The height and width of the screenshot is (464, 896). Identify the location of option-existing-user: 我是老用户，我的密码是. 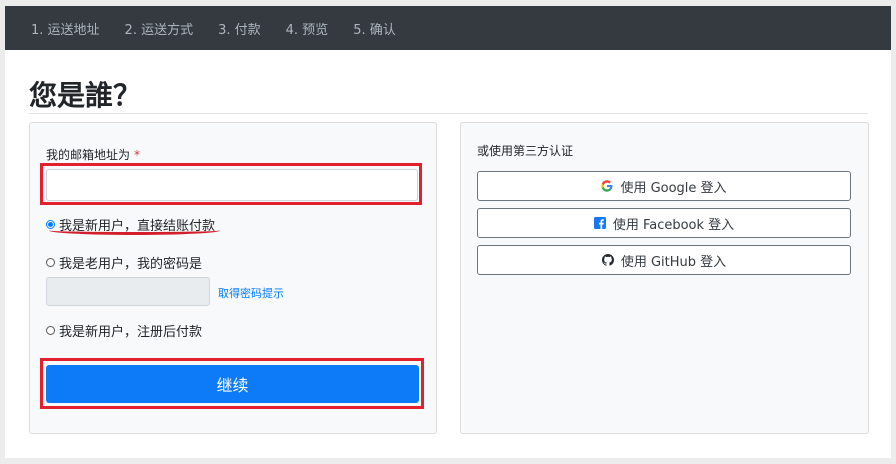
(124, 262).